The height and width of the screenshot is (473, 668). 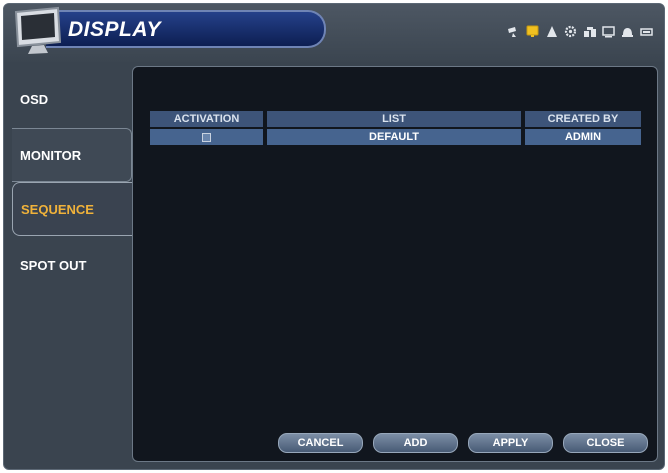 I want to click on cancel-button: CANCEL, so click(x=320, y=443).